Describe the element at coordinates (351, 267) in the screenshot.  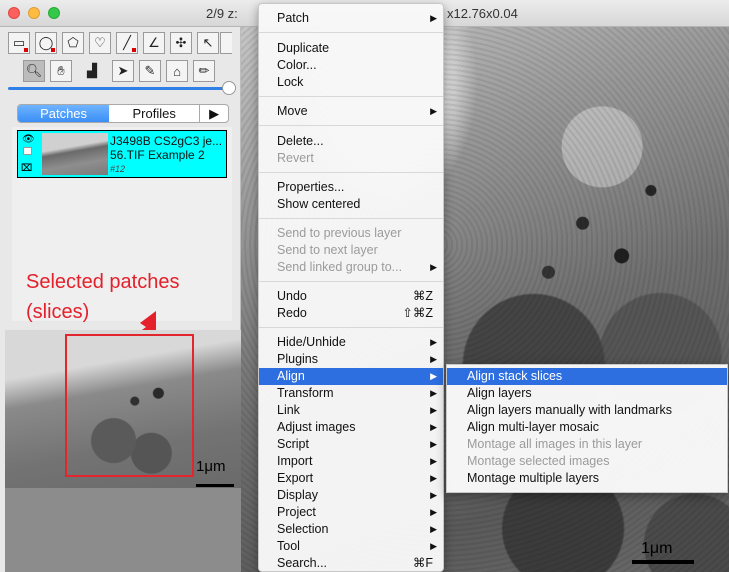
I see `menu-item-send-linked-group: Send linked group to... ▶` at that location.